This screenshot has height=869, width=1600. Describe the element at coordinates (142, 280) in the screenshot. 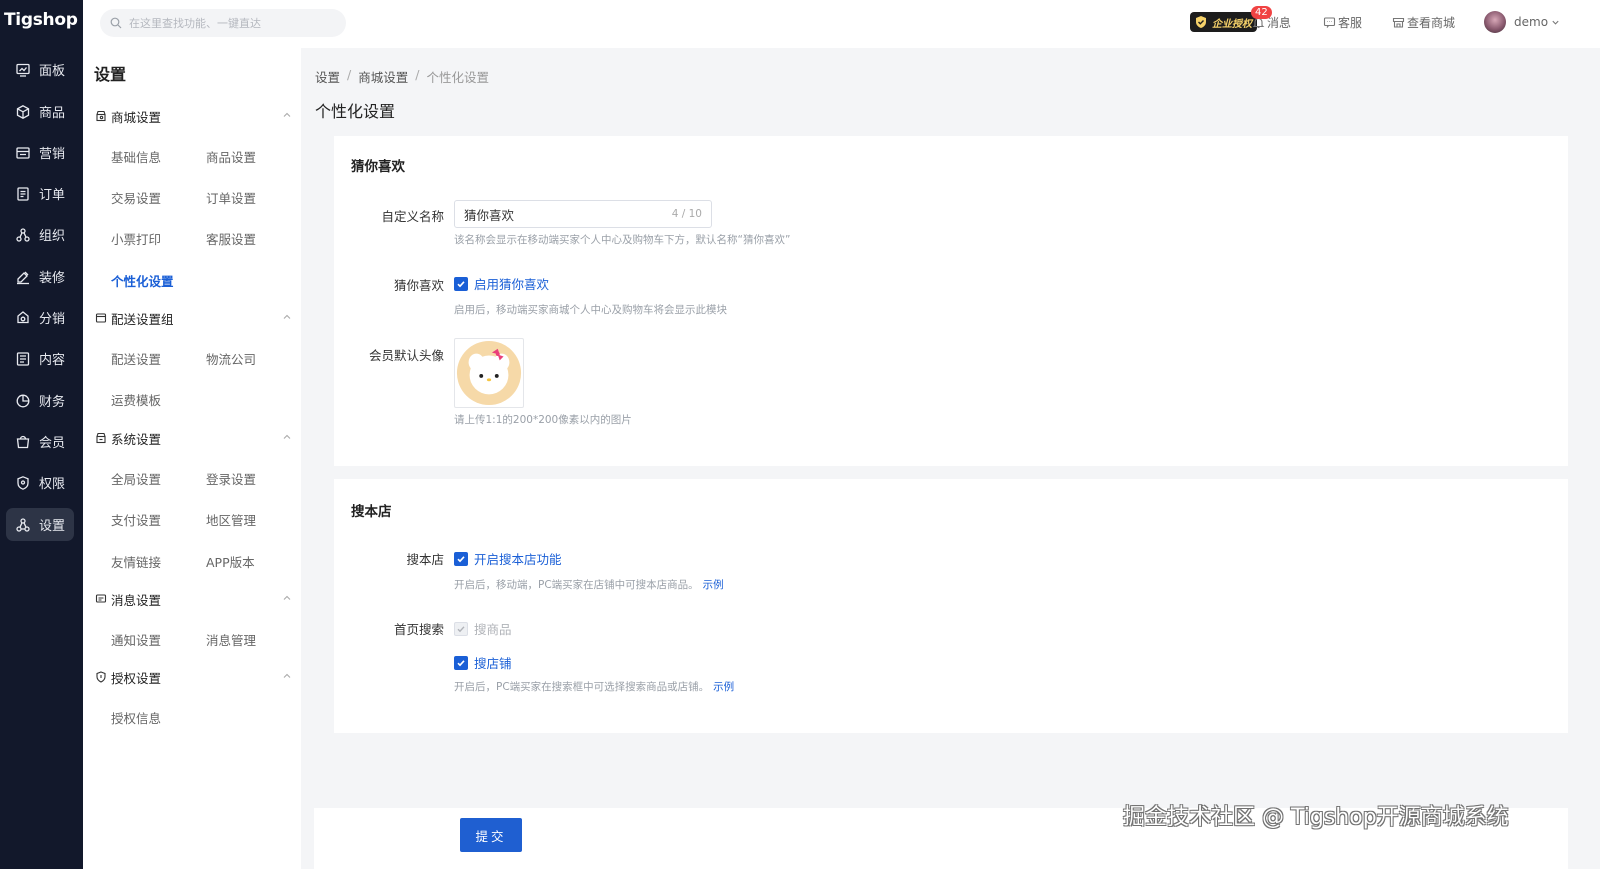

I see `subnav-item-personalization: 个性化设置` at that location.